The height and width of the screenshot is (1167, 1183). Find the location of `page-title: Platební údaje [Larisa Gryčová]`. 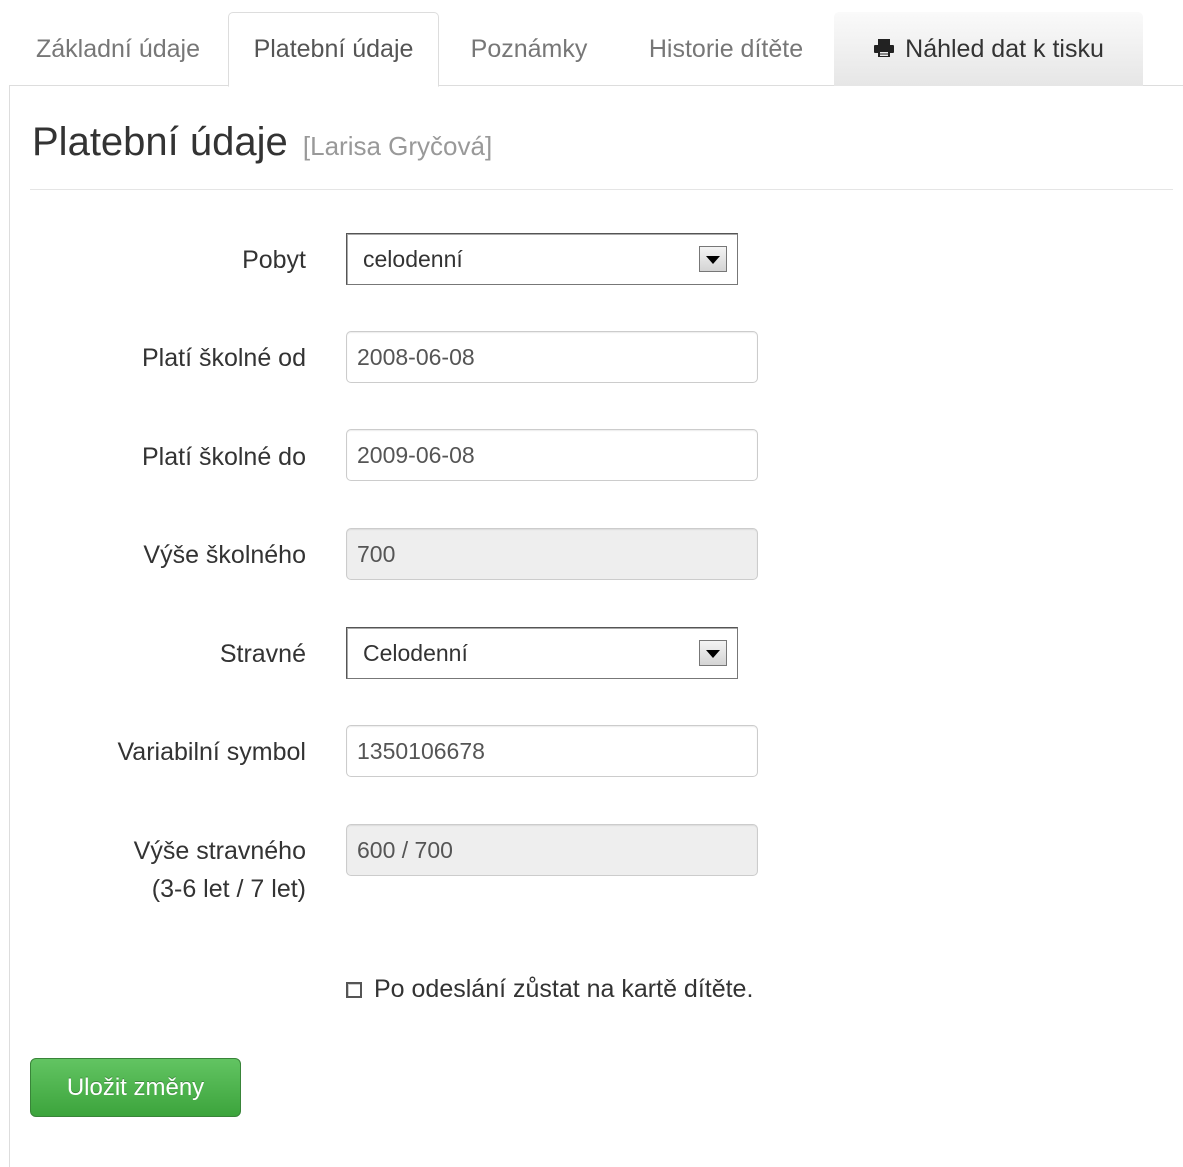

page-title: Platební údaje [Larisa Gryčová] is located at coordinates (262, 142).